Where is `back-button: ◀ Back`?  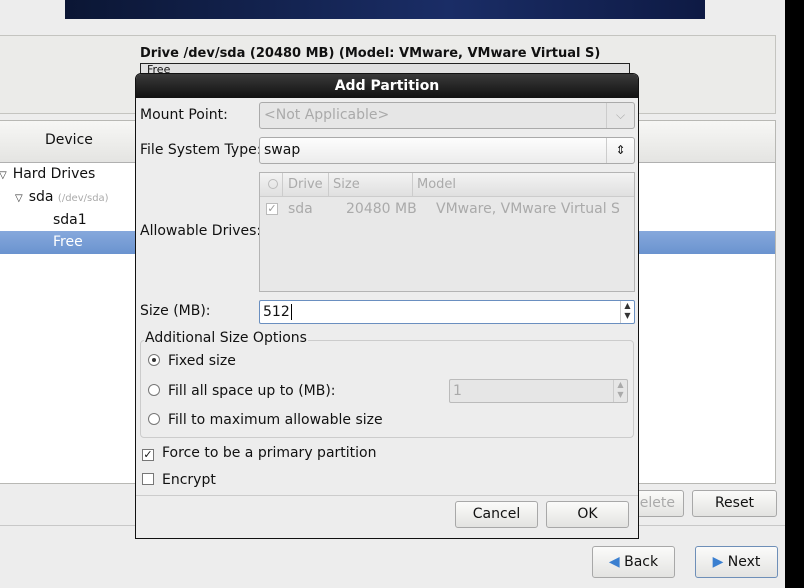 back-button: ◀ Back is located at coordinates (633, 562).